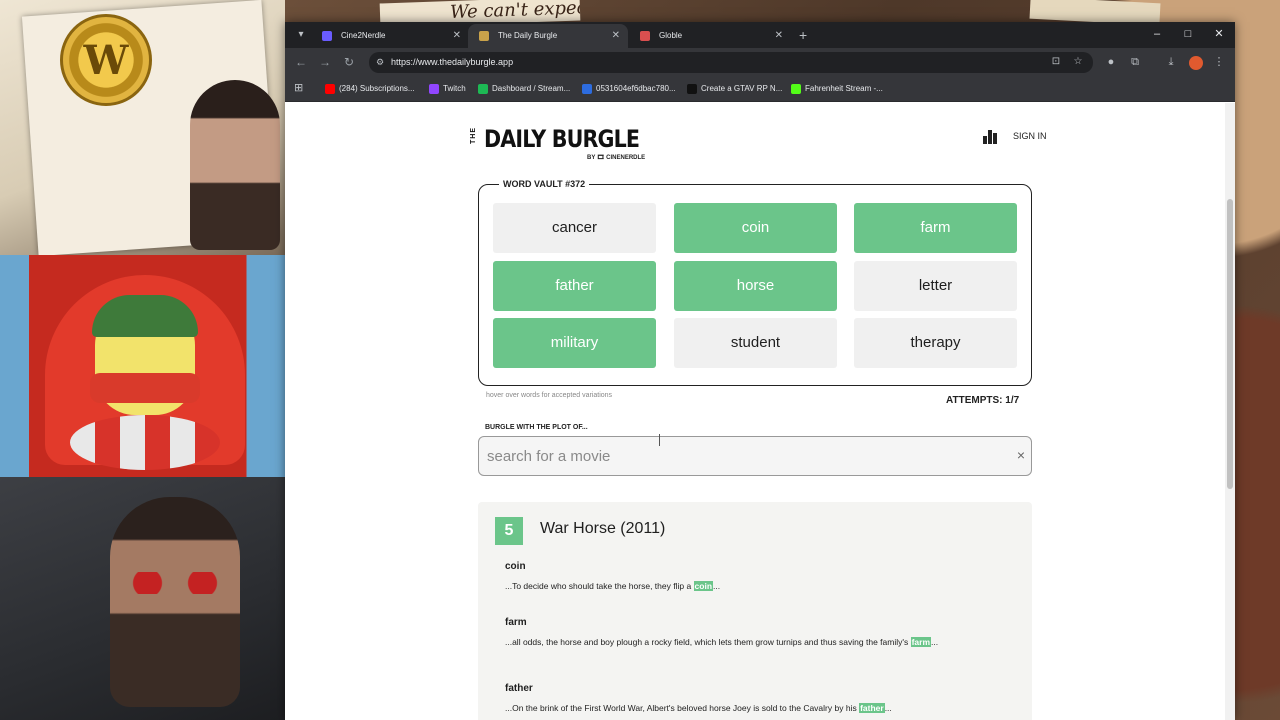  I want to click on logo-the: THE, so click(473, 135).